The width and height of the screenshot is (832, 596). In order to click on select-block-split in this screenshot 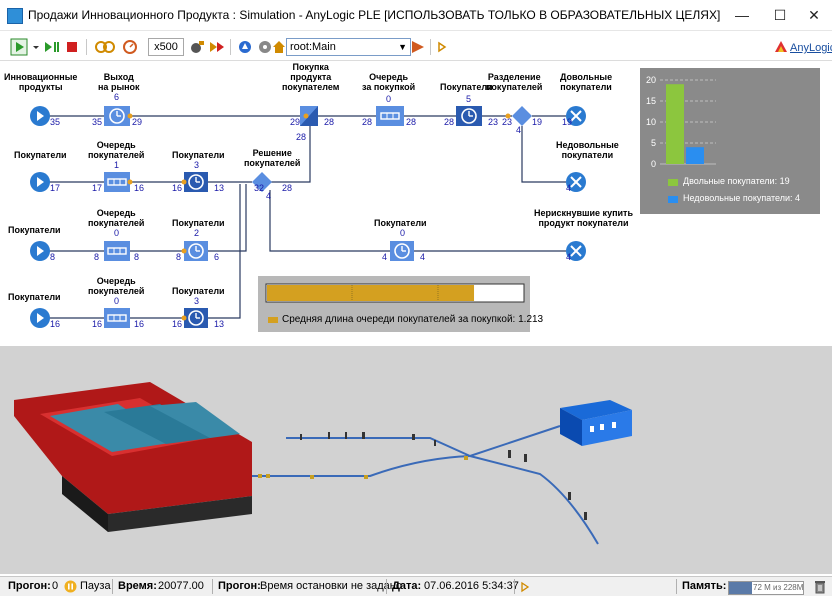, I will do `click(522, 116)`.